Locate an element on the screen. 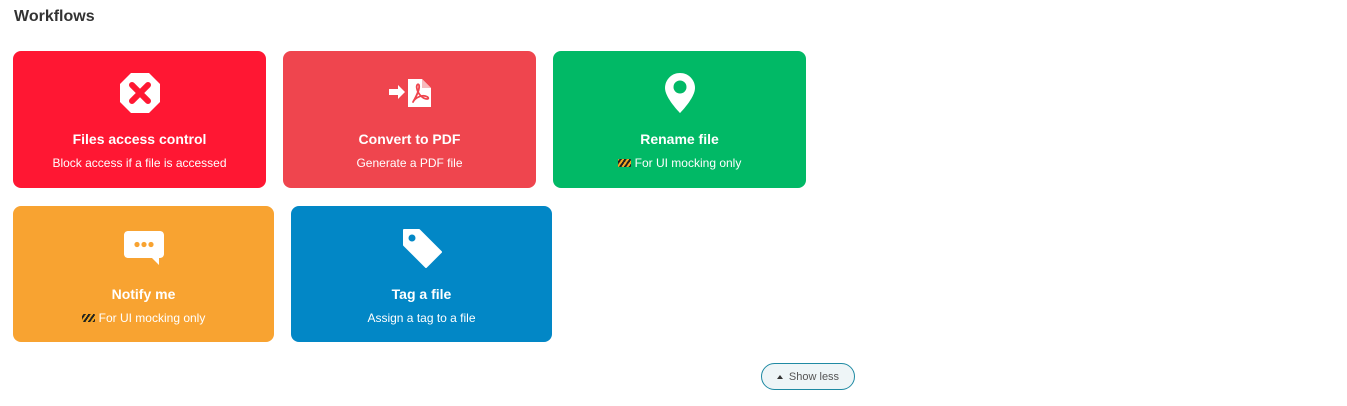 This screenshot has height=406, width=1347. map-pin-icon is located at coordinates (680, 93).